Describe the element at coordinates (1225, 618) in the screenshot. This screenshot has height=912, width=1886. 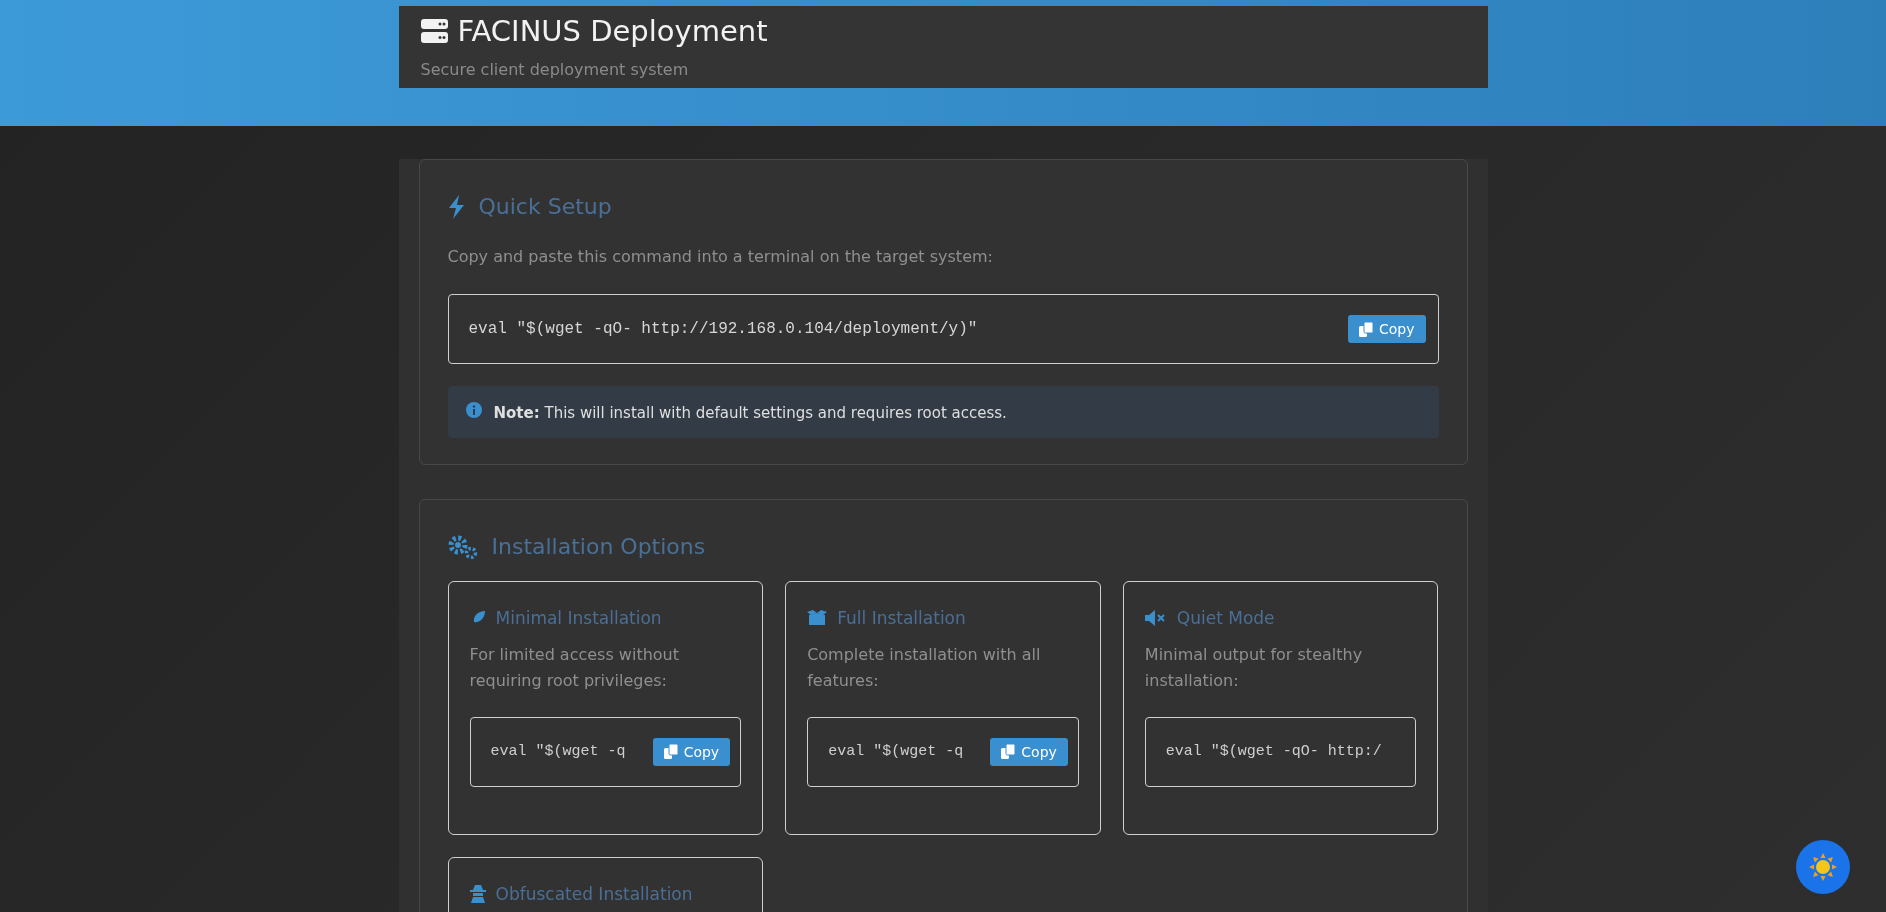
I see `option-title: Quiet Mode` at that location.